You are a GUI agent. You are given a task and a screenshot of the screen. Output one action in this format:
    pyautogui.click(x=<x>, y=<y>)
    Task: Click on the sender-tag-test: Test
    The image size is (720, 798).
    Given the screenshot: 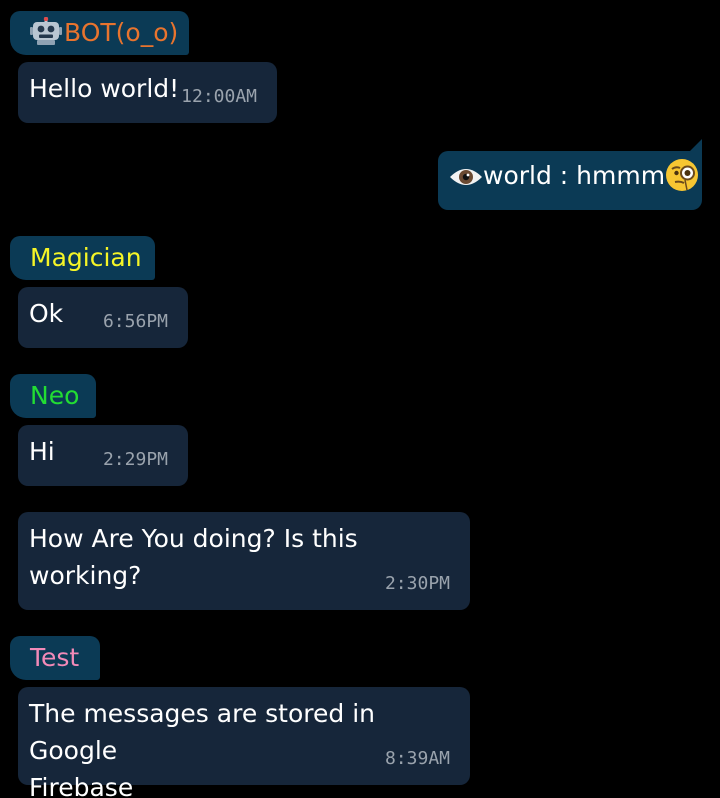 What is the action you would take?
    pyautogui.click(x=55, y=658)
    